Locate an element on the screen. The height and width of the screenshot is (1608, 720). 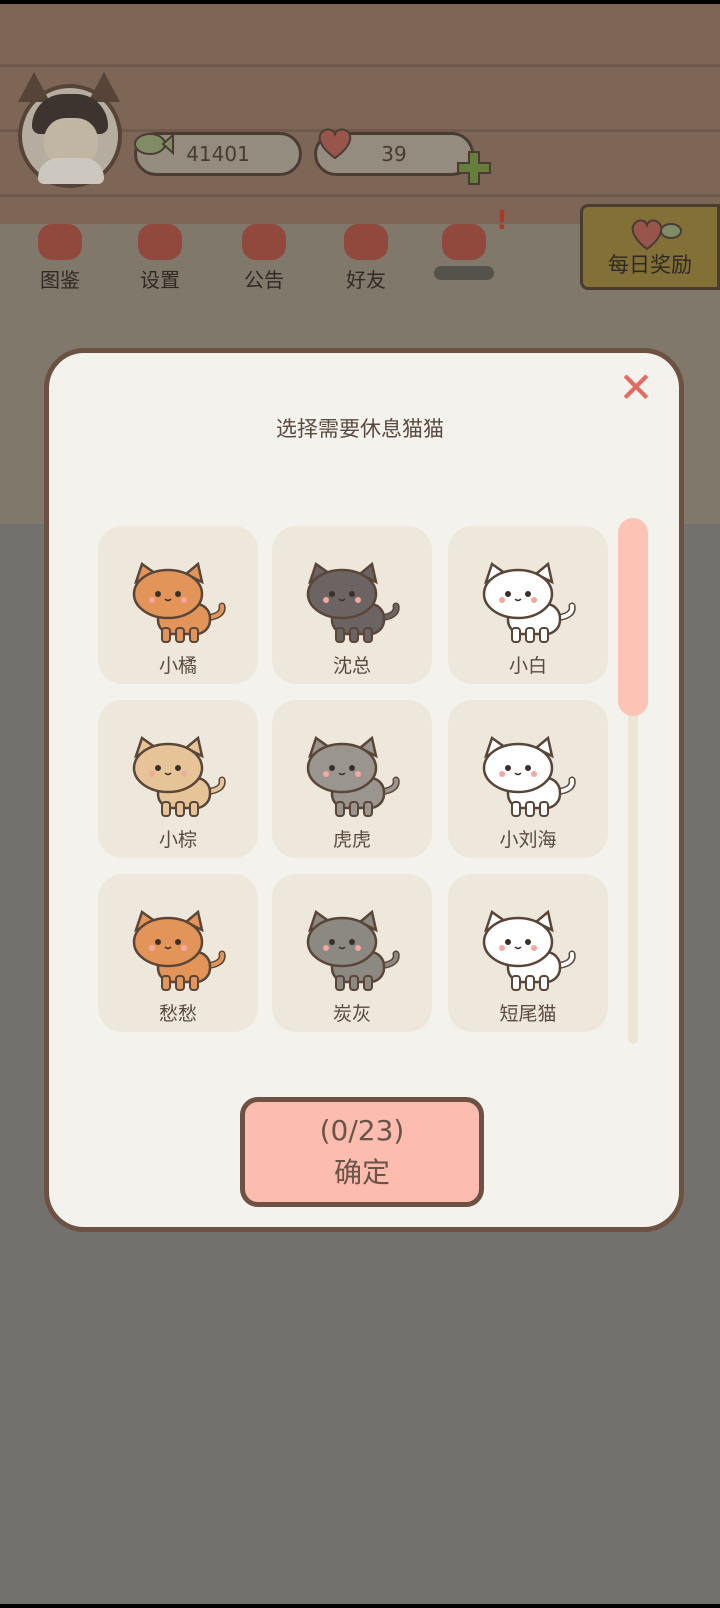
cat-name: 炭灰 is located at coordinates (351, 1014).